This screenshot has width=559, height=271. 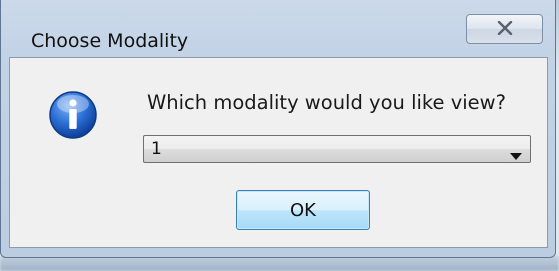 I want to click on taskbar-edge, so click(x=279, y=263).